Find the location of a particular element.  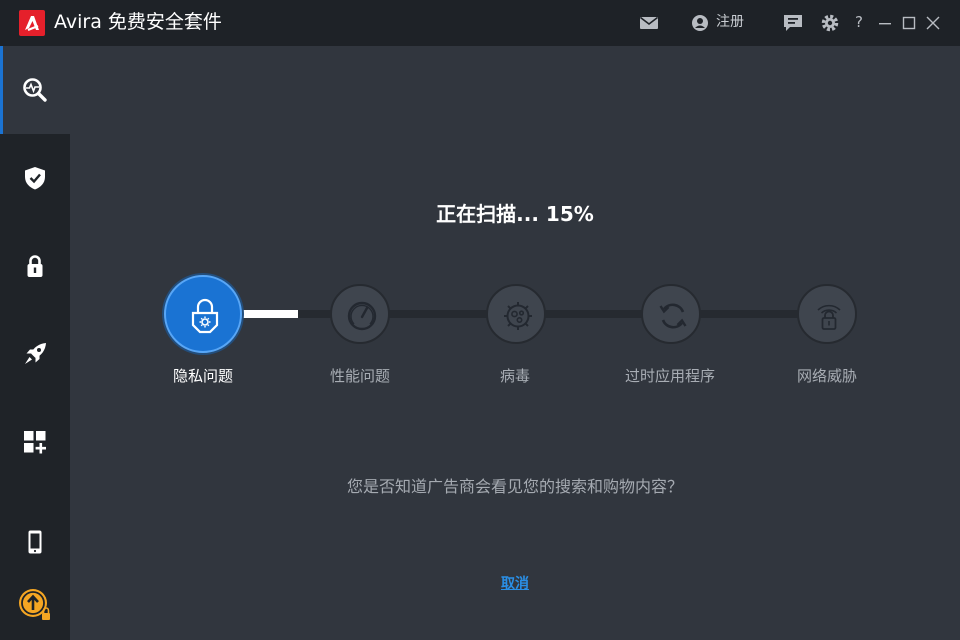

settings-icon is located at coordinates (830, 23).